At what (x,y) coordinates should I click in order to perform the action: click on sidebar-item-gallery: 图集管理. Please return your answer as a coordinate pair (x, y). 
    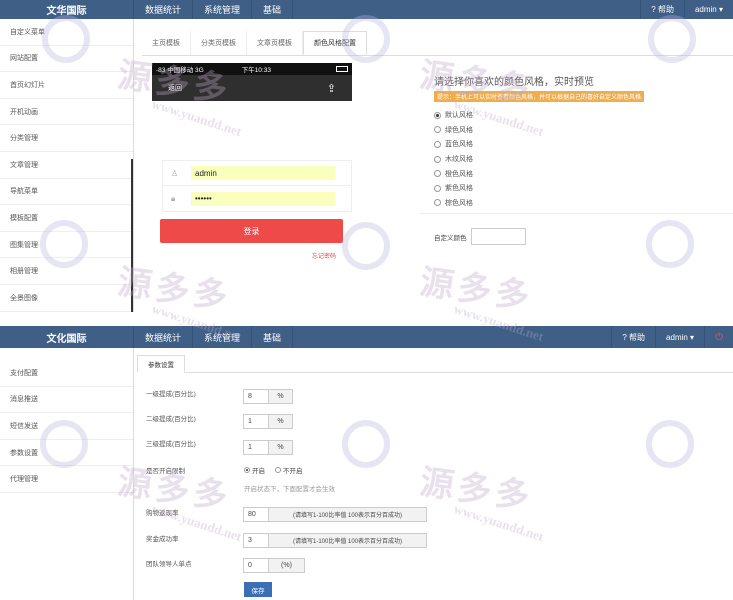
    Looking at the image, I should click on (66, 245).